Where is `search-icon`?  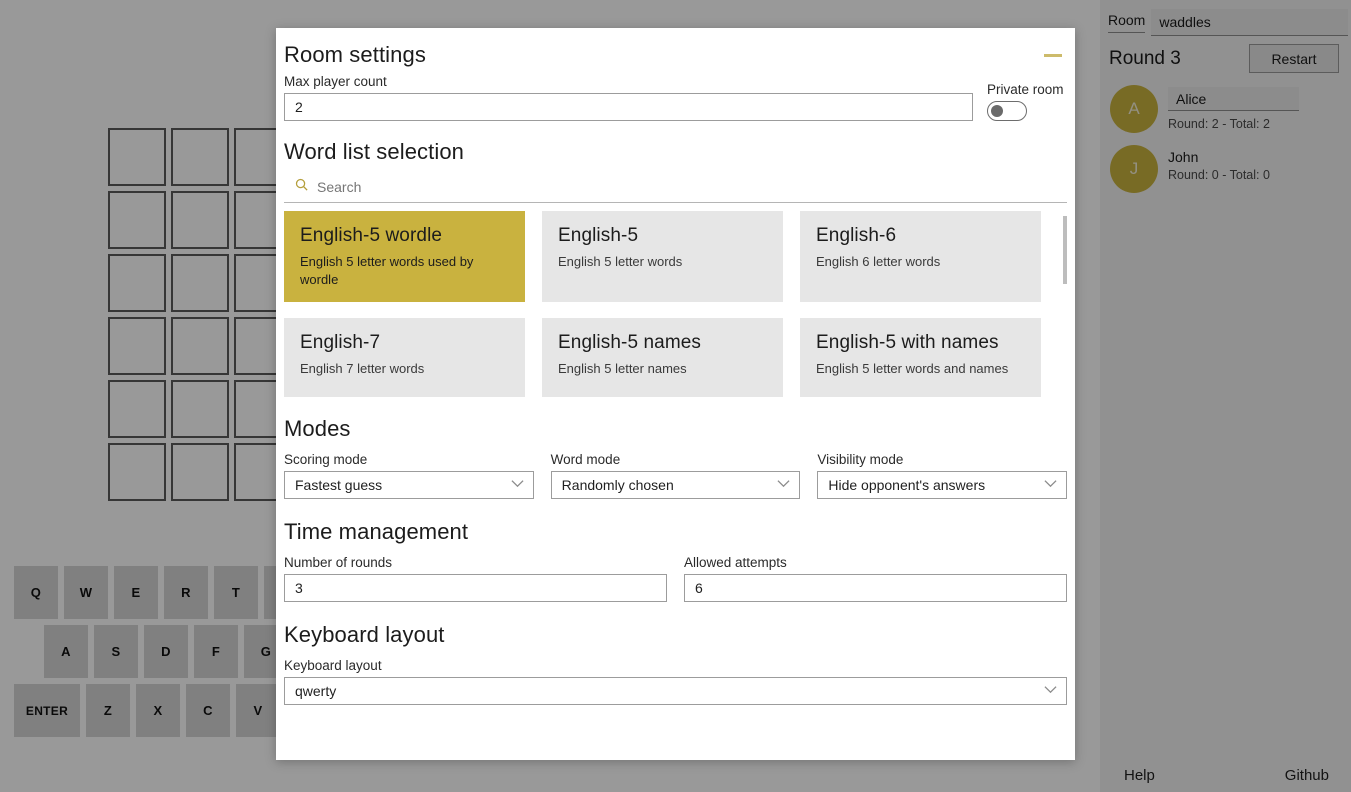 search-icon is located at coordinates (301, 187).